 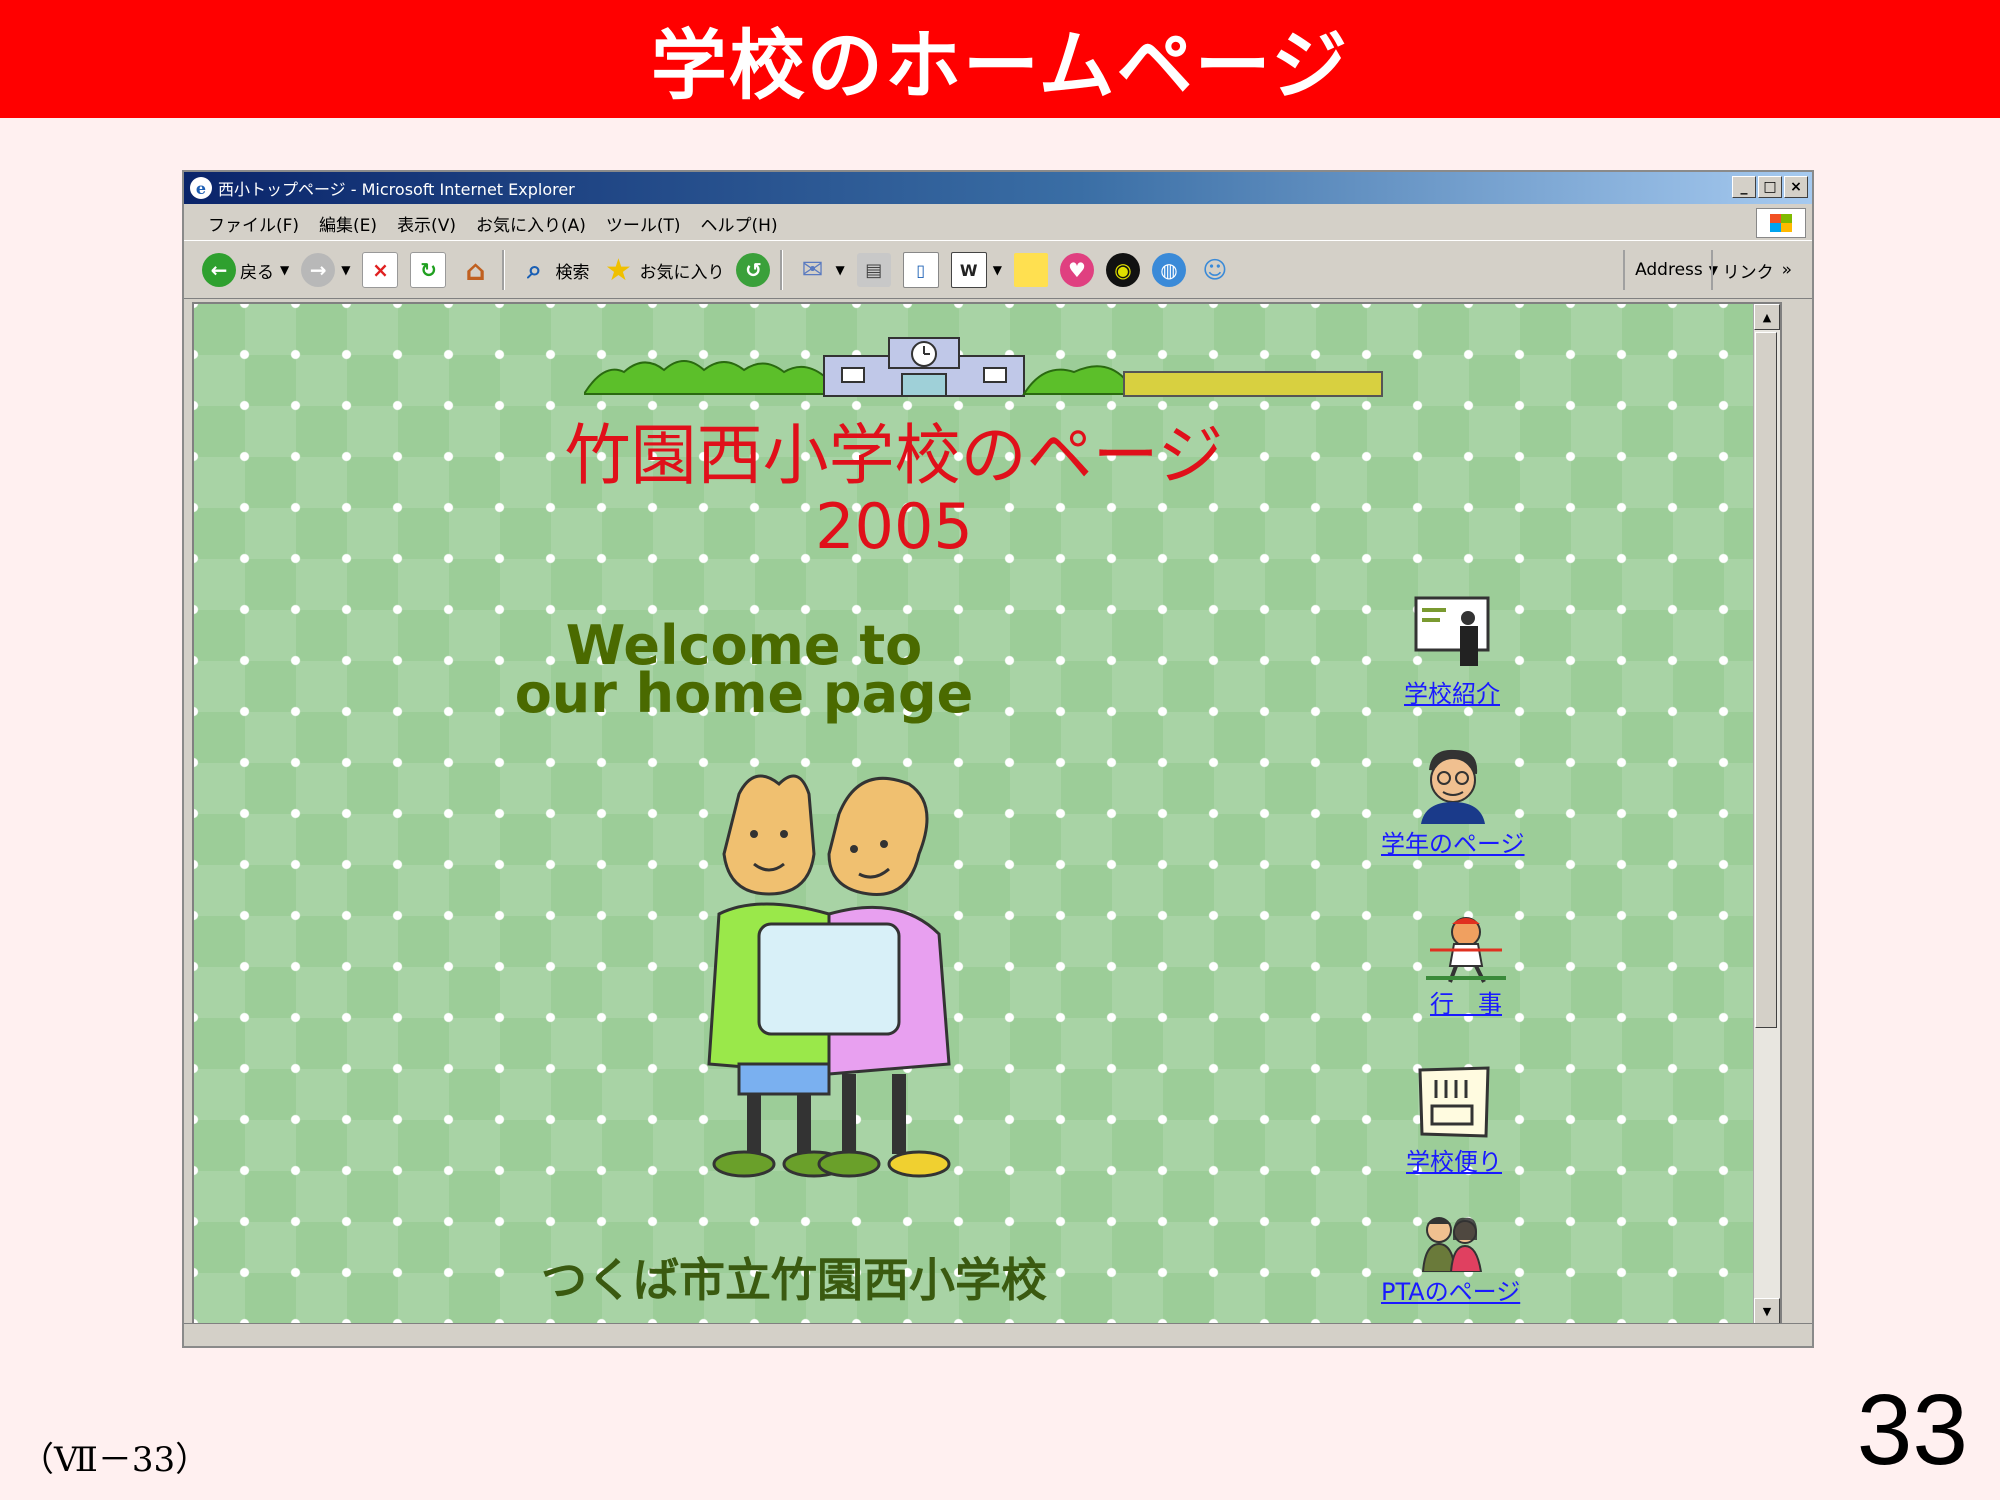 What do you see at coordinates (682, 272) in the screenshot?
I see `favorites-label: お気に入り` at bounding box center [682, 272].